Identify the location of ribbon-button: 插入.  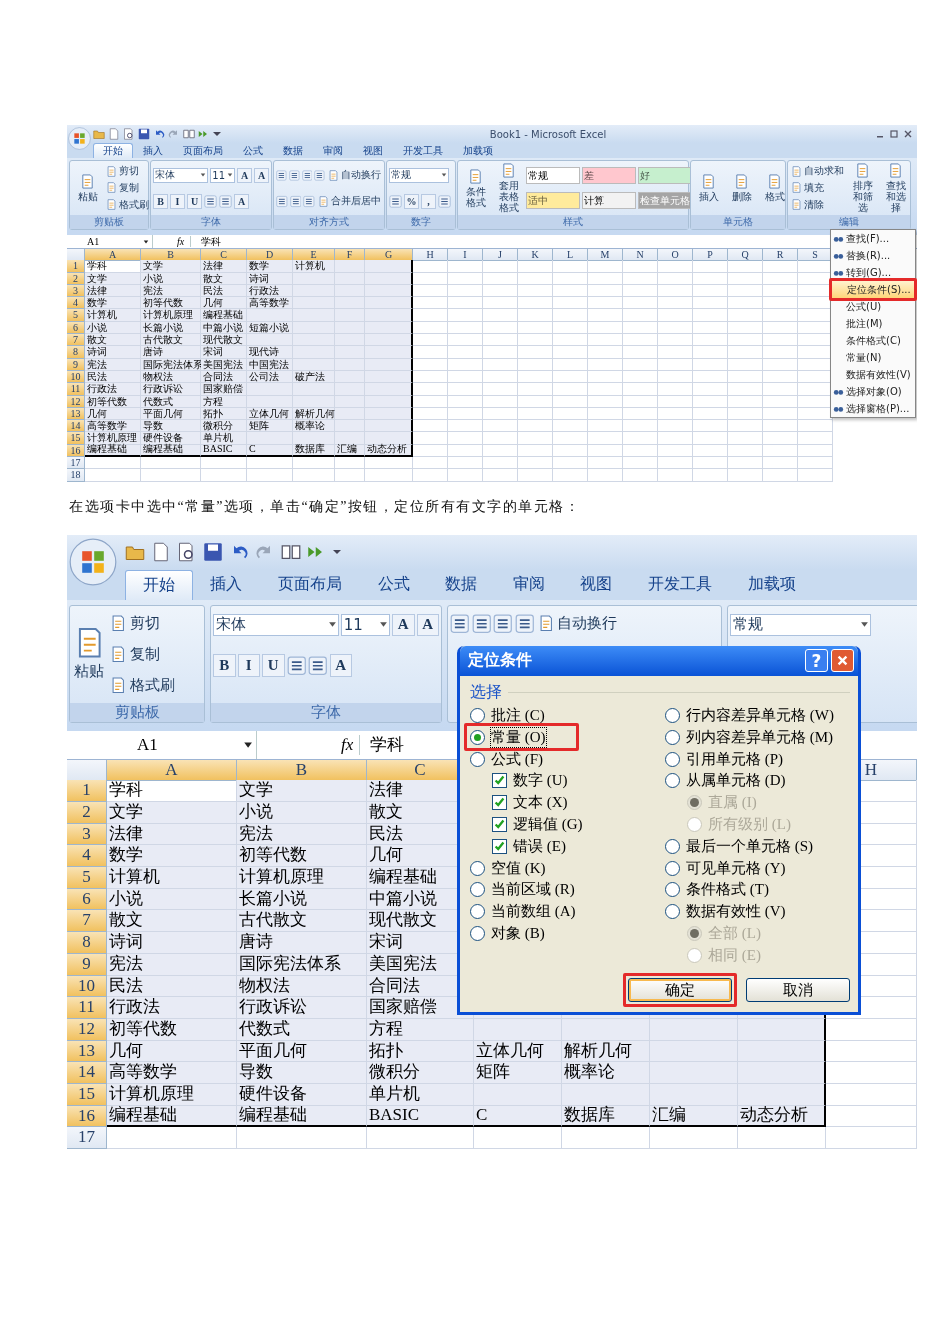
(708, 188).